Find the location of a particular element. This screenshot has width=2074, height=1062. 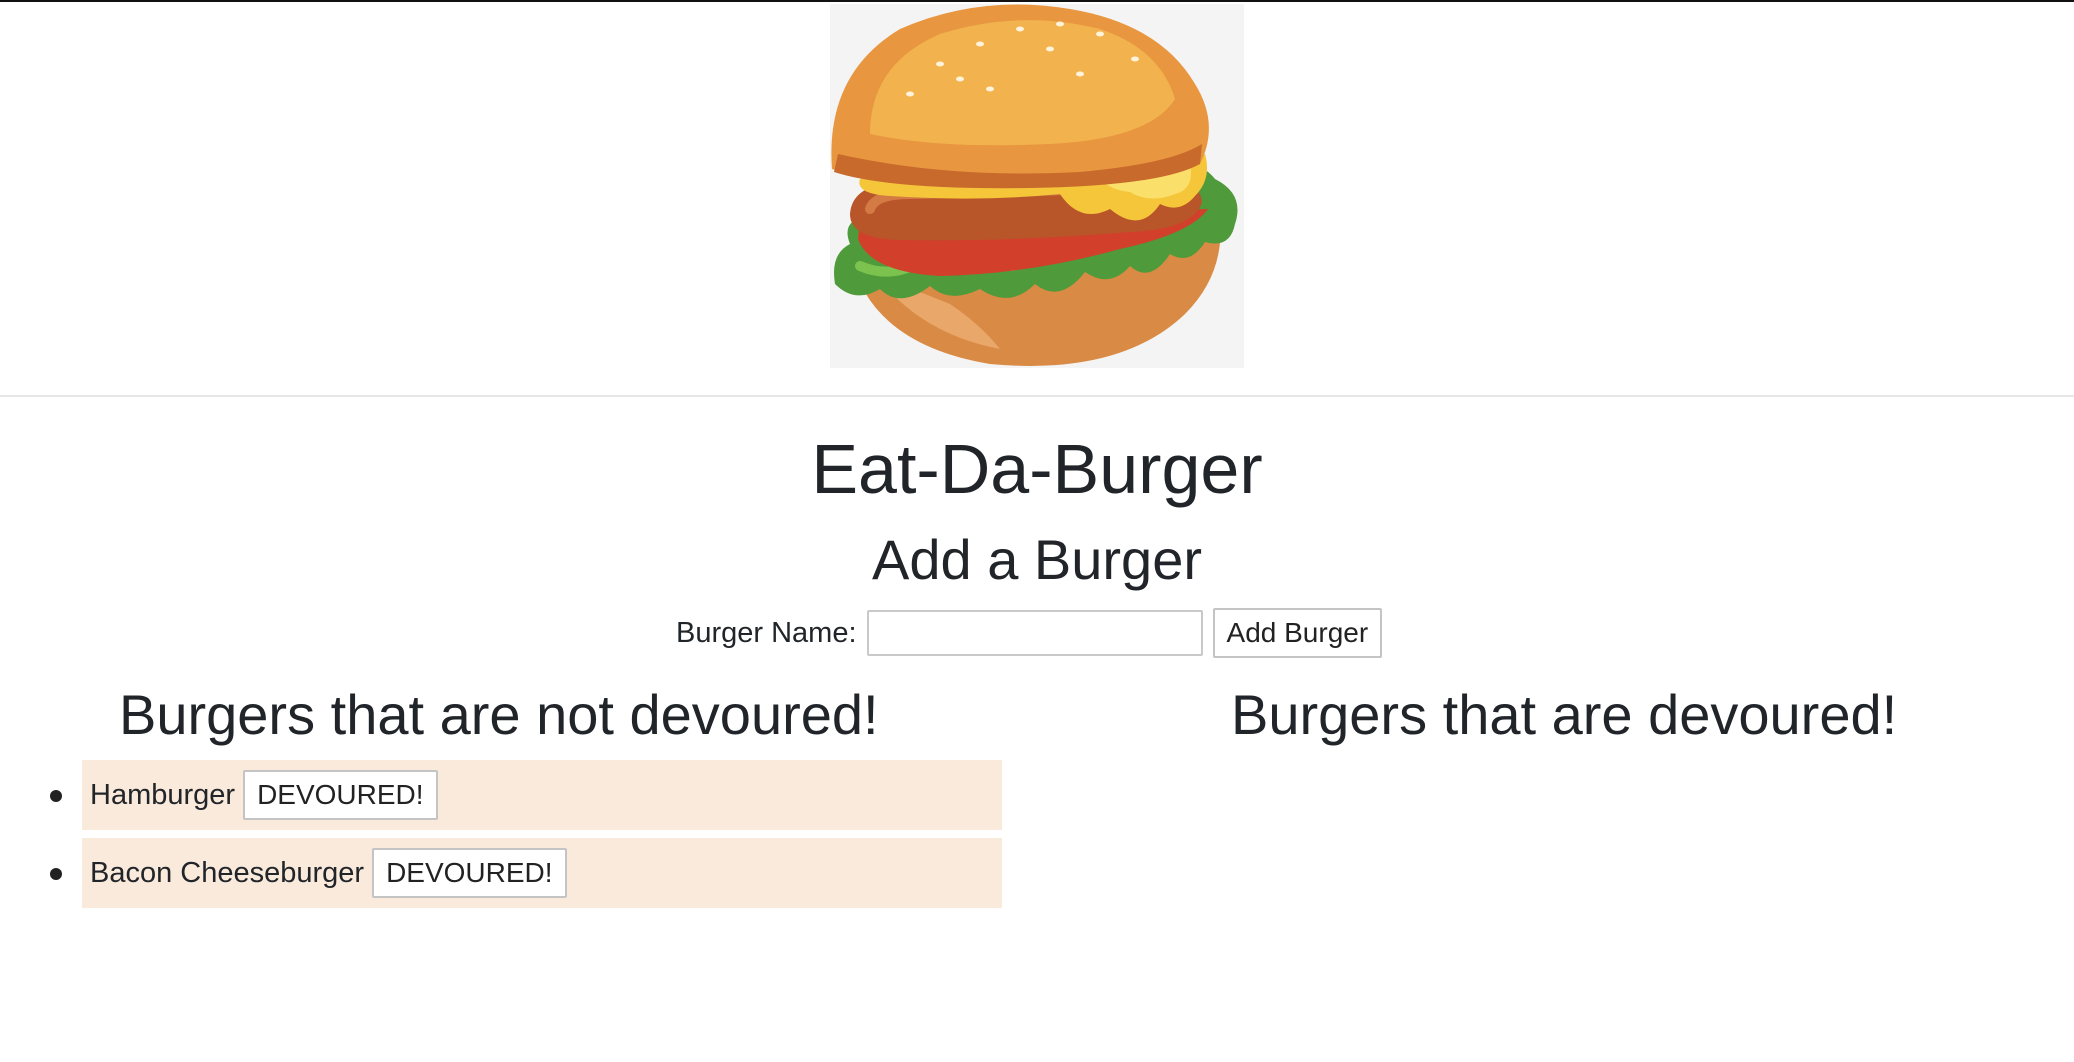

burger-name: Bacon Cheeseburger is located at coordinates (227, 872).